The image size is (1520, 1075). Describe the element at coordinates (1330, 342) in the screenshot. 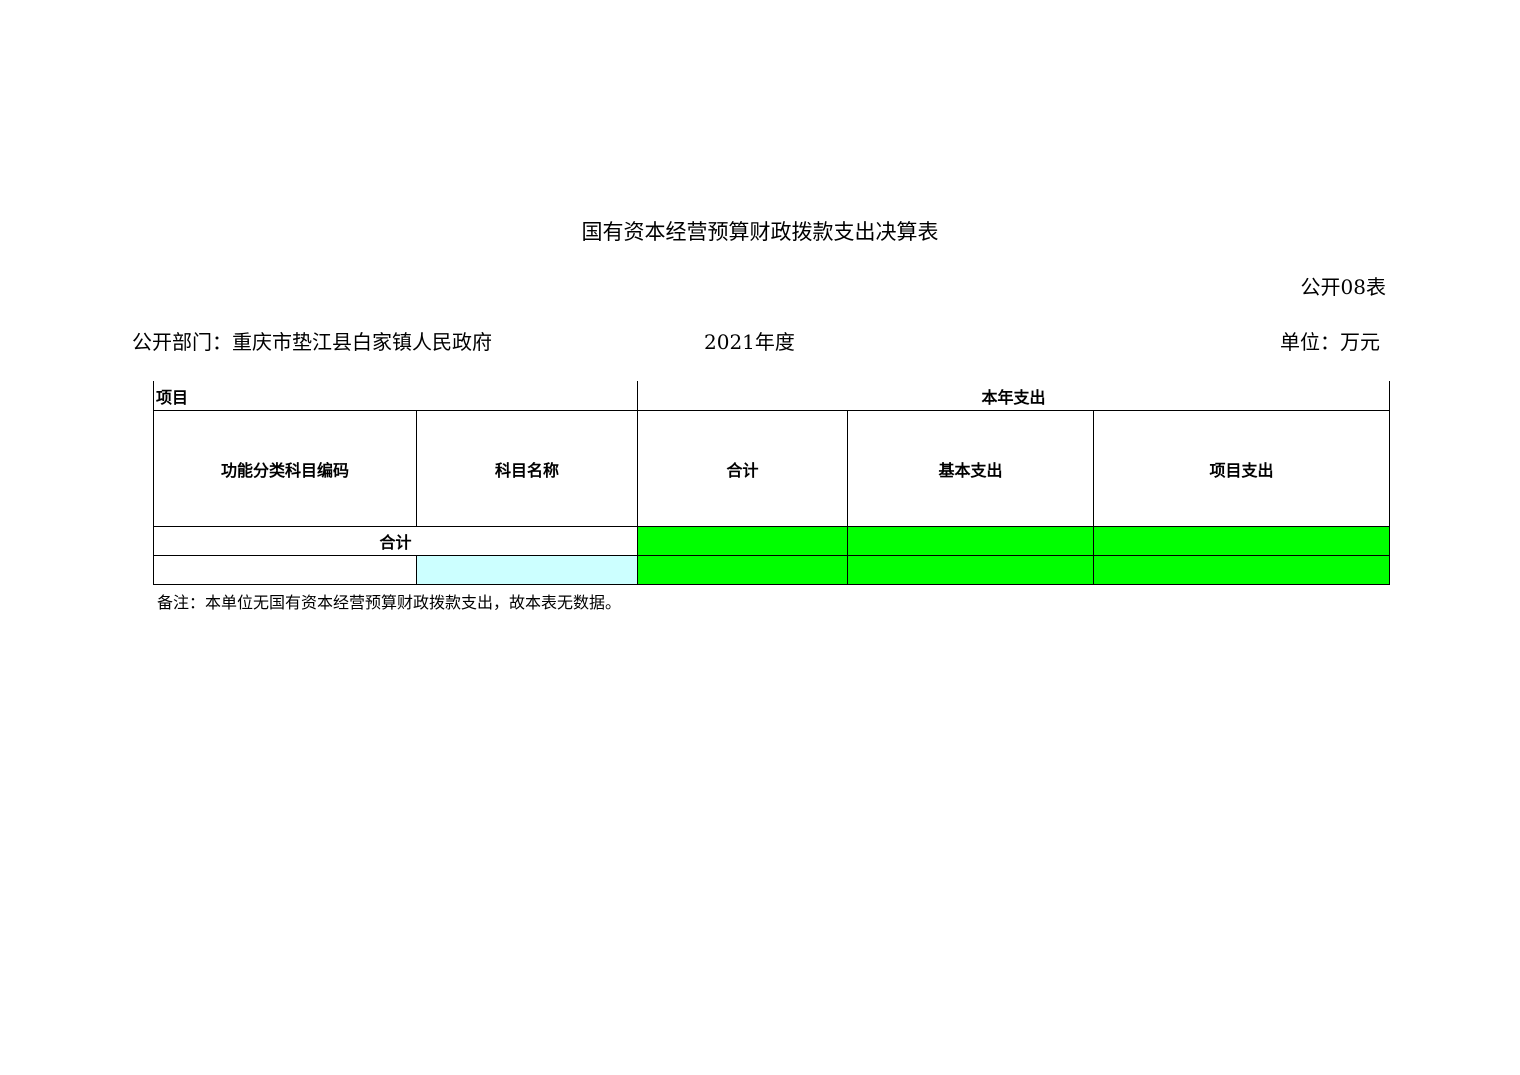

I see `unit-label: 单位：万元` at that location.